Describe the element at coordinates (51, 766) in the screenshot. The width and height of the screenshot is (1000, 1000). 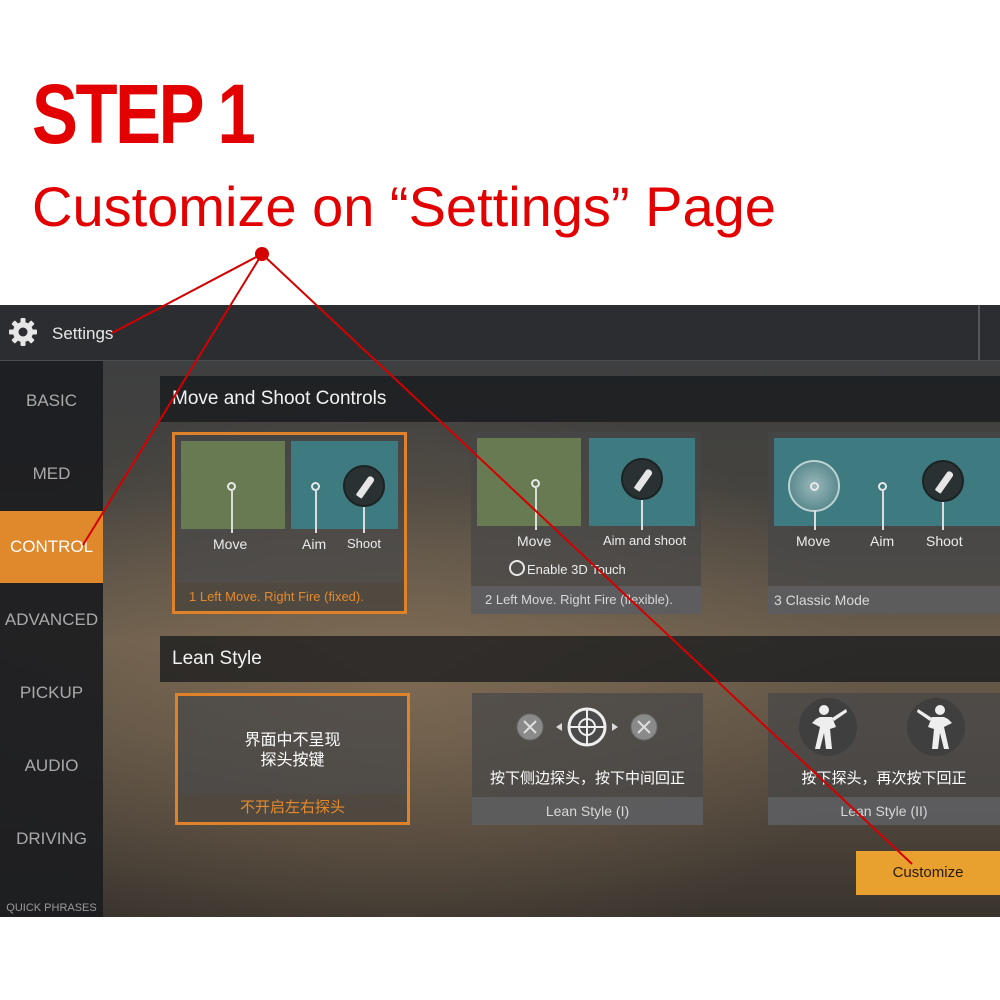
I see `sidebar-item-audio: AUDIO` at that location.